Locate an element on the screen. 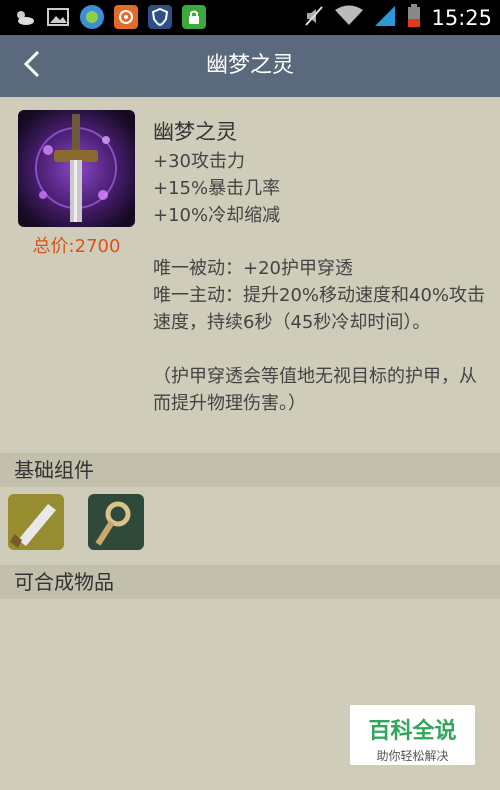 This screenshot has width=500, height=790. clock: 15:25 is located at coordinates (461, 18).